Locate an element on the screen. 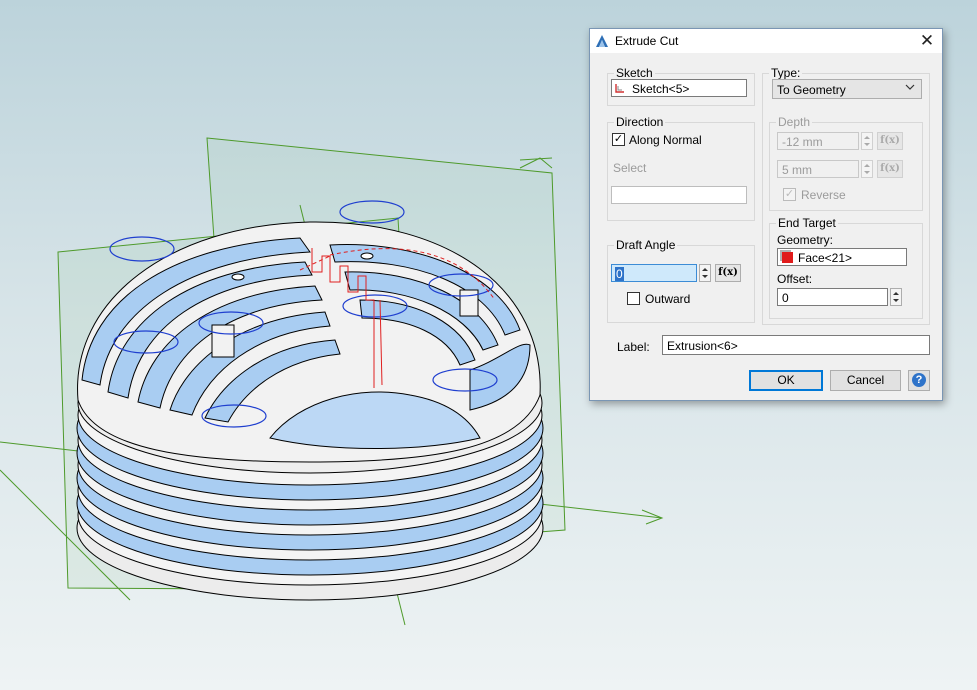 This screenshot has width=977, height=690. along-normal-checkbox: ✓ is located at coordinates (618, 139).